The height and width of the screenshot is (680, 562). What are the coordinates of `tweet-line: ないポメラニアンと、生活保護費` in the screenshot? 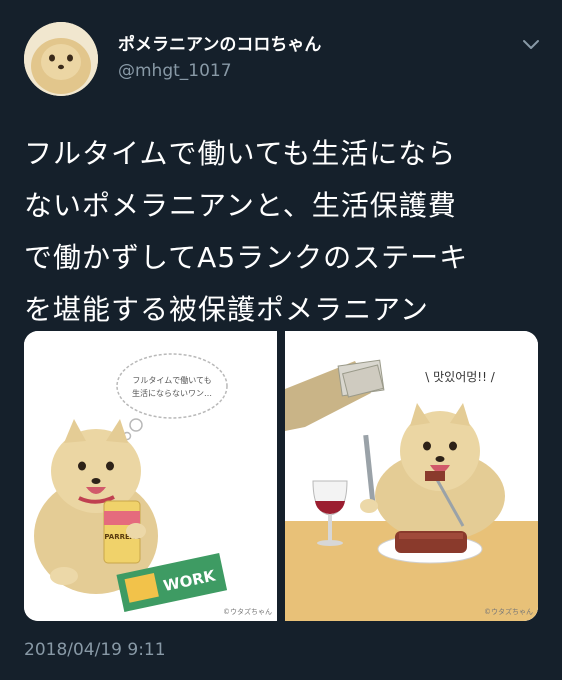 It's located at (240, 205).